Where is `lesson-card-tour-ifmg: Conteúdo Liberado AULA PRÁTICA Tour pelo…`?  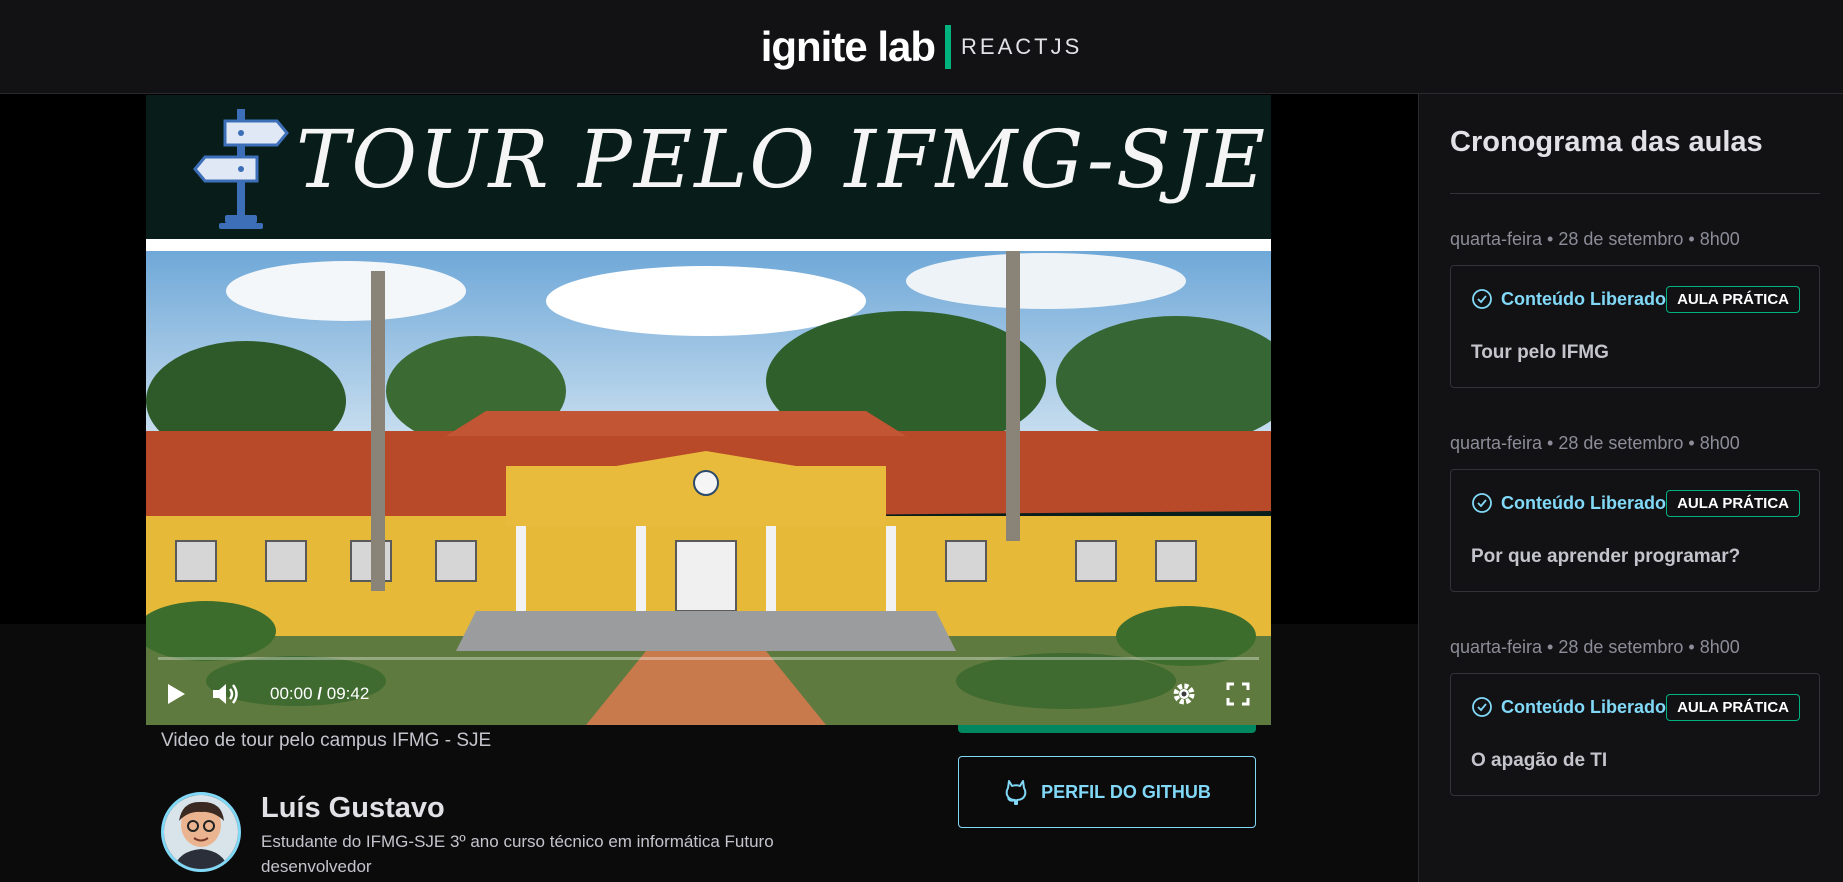
lesson-card-tour-ifmg: Conteúdo Liberado AULA PRÁTICA Tour pelo… is located at coordinates (1635, 326).